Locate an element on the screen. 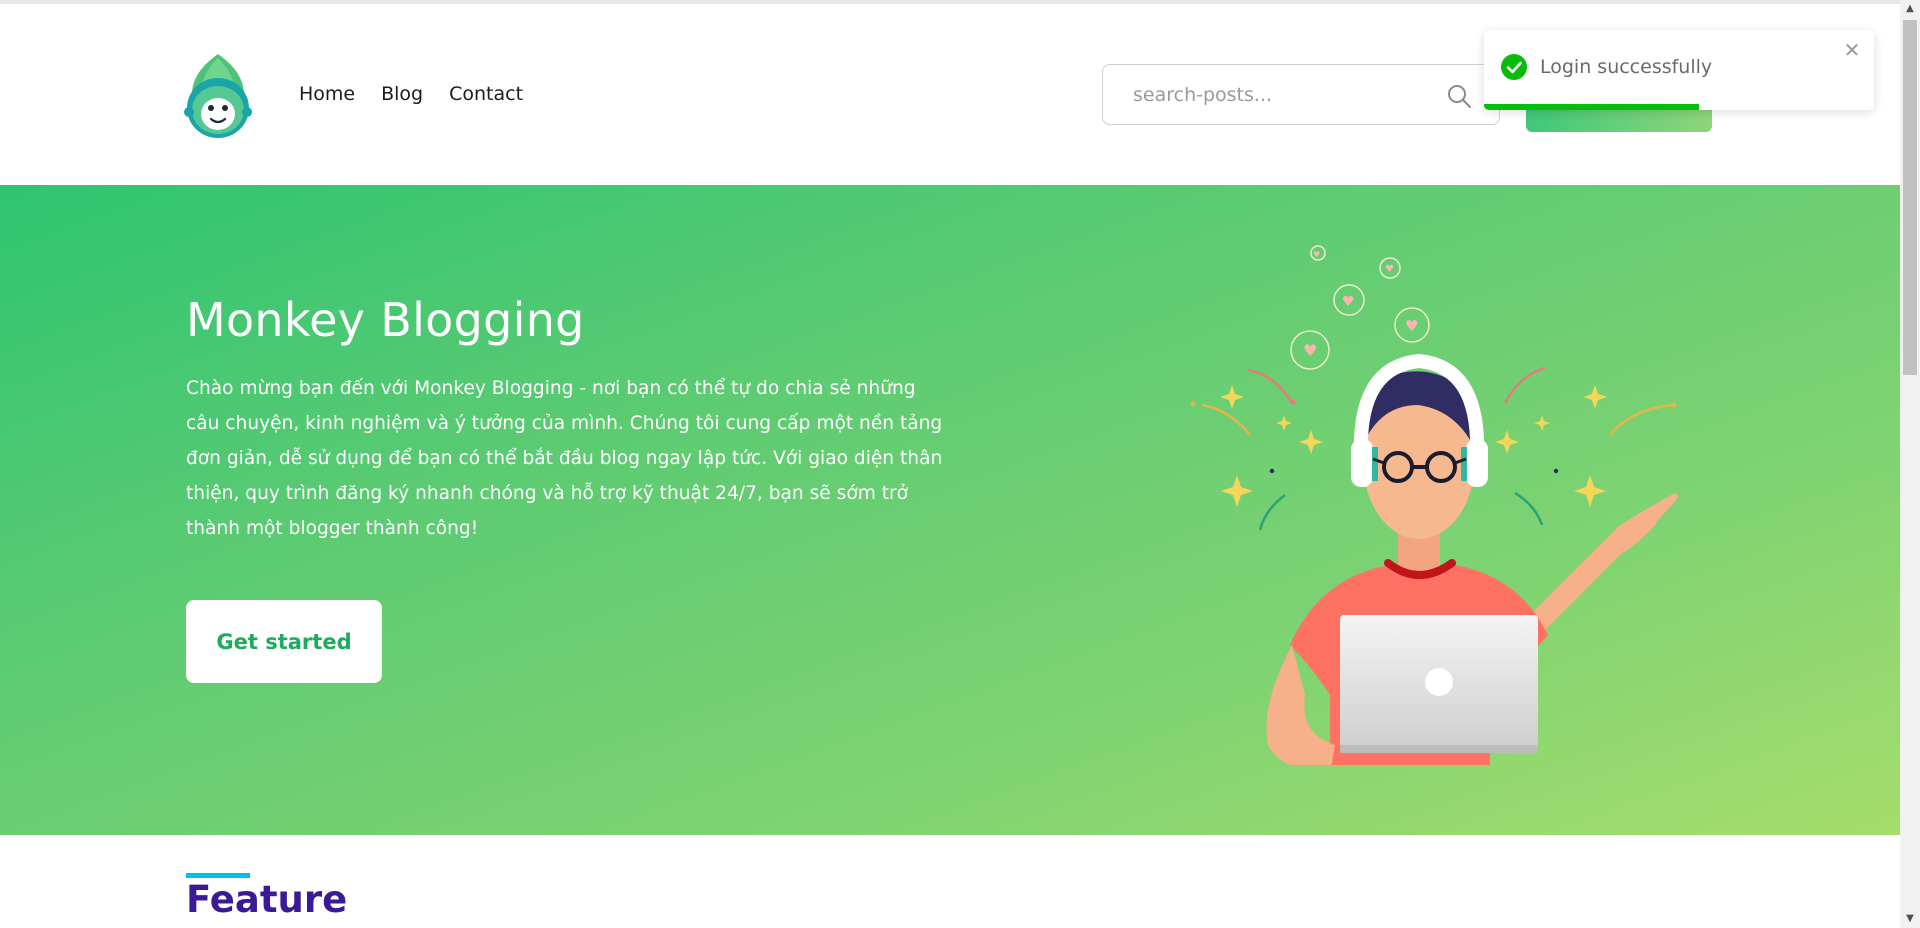  search-box is located at coordinates (1301, 94).